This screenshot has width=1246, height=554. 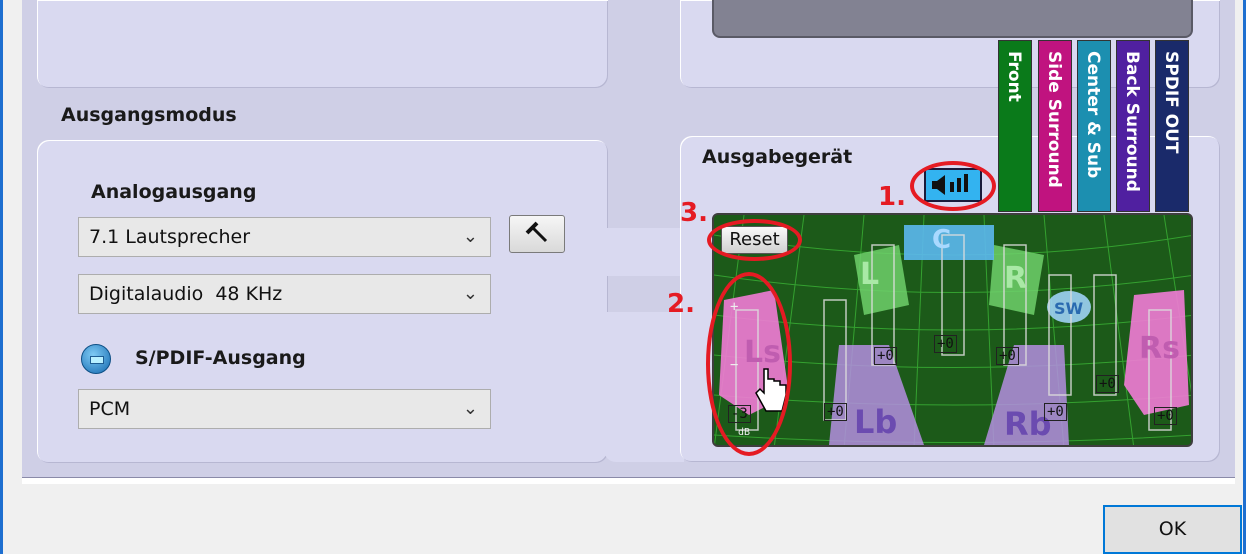 I want to click on spdif-title: S/PDIF-Ausgang, so click(x=220, y=358).